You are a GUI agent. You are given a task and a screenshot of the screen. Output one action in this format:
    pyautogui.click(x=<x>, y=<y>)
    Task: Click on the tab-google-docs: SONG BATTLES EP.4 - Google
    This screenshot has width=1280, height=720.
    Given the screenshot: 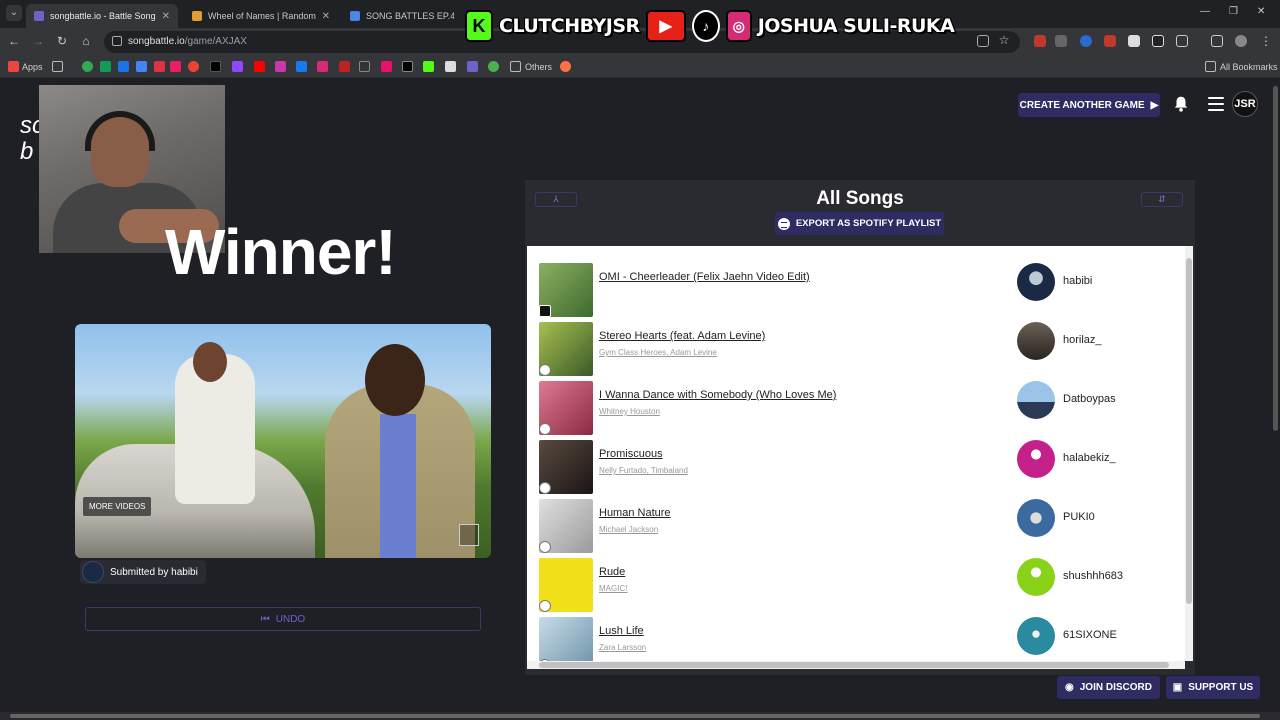 What is the action you would take?
    pyautogui.click(x=402, y=16)
    